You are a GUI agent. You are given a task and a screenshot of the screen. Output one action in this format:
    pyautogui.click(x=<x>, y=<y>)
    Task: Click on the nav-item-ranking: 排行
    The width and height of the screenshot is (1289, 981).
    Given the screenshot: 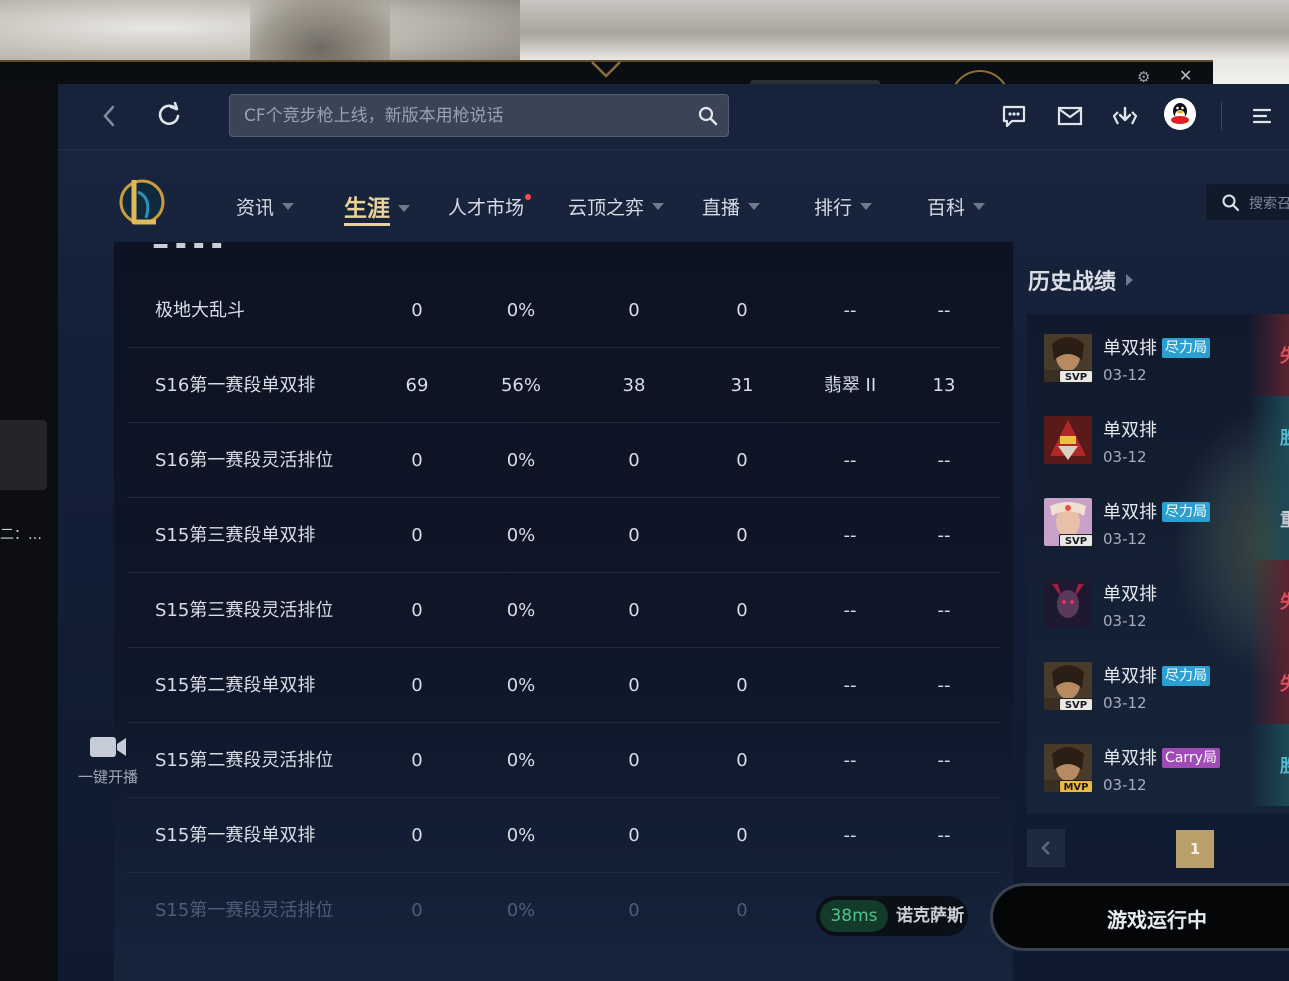 What is the action you would take?
    pyautogui.click(x=843, y=206)
    